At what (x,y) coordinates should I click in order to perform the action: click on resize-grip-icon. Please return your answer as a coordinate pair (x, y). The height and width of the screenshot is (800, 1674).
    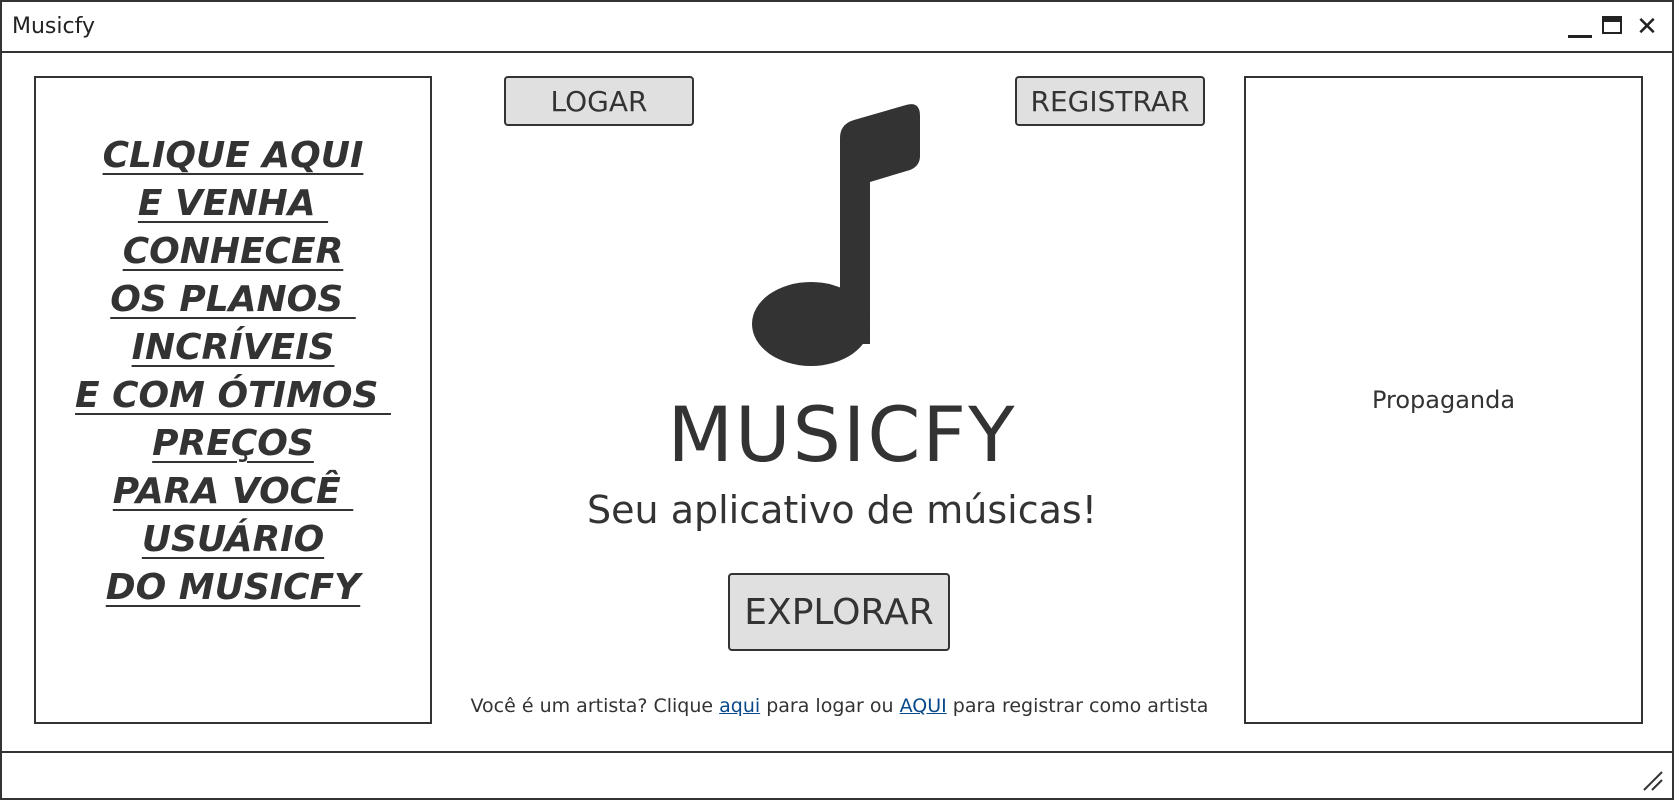
    Looking at the image, I should click on (1653, 781).